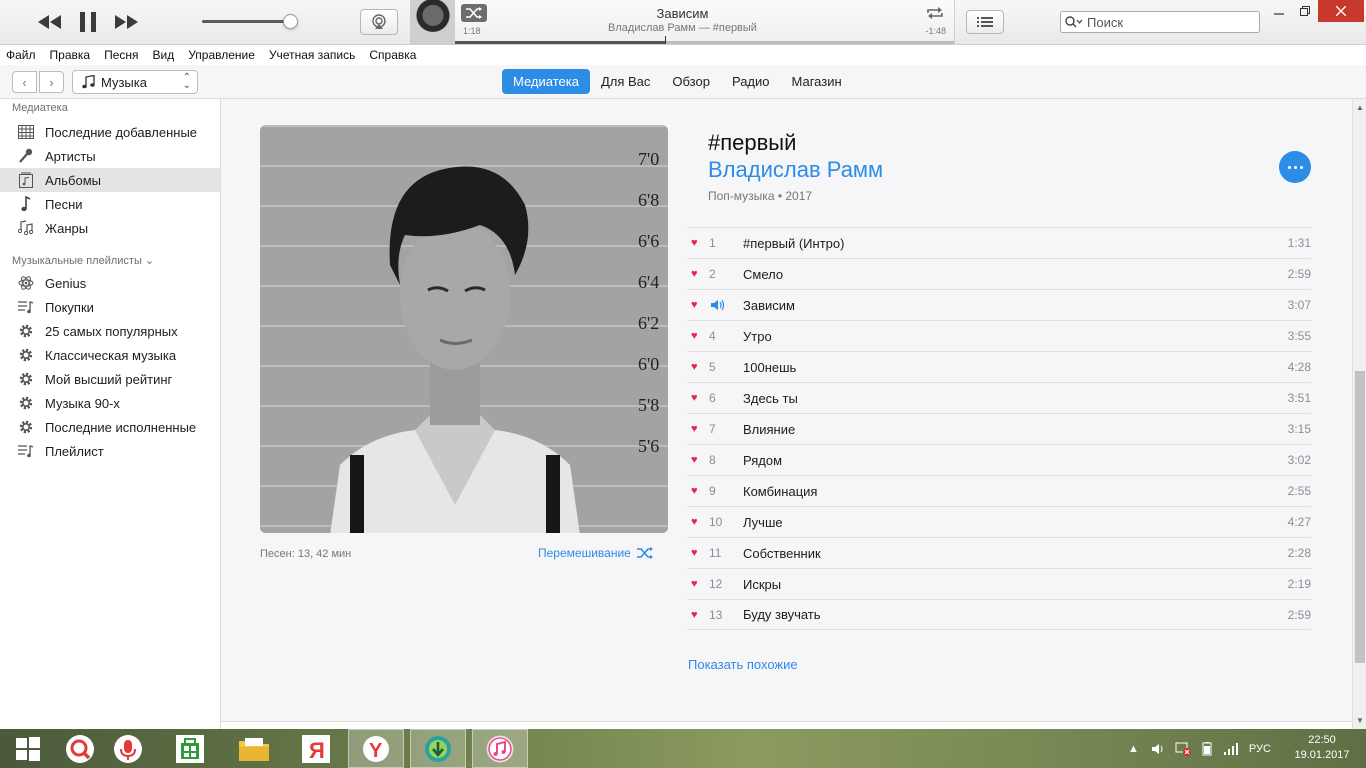 The width and height of the screenshot is (1366, 768). I want to click on progress-bar, so click(704, 40).